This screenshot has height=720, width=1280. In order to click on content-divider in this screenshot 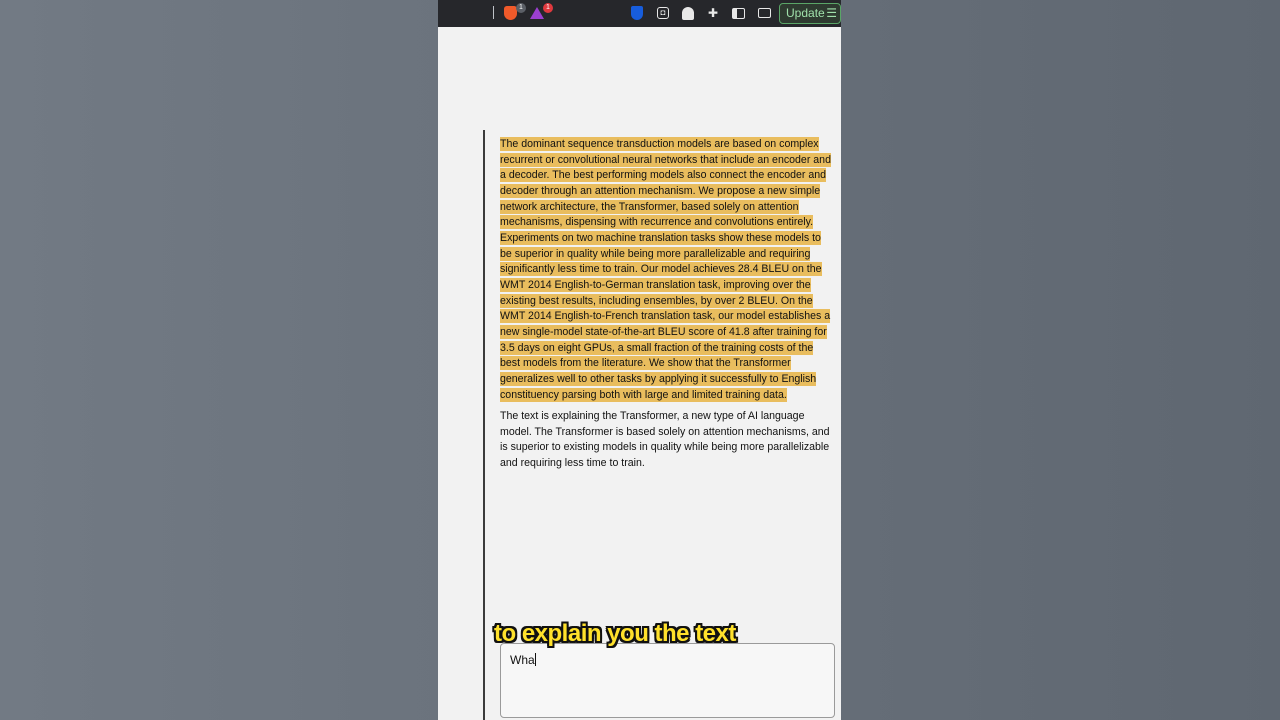, I will do `click(484, 425)`.